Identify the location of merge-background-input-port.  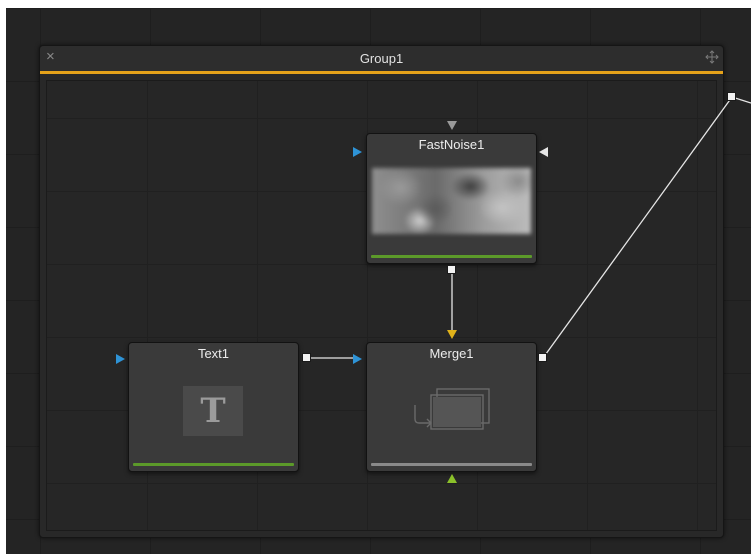
(357, 359).